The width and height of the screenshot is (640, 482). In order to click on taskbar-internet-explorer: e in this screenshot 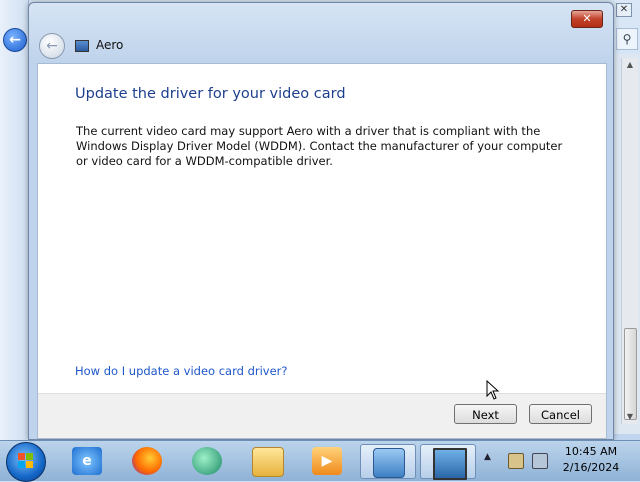, I will do `click(87, 461)`.